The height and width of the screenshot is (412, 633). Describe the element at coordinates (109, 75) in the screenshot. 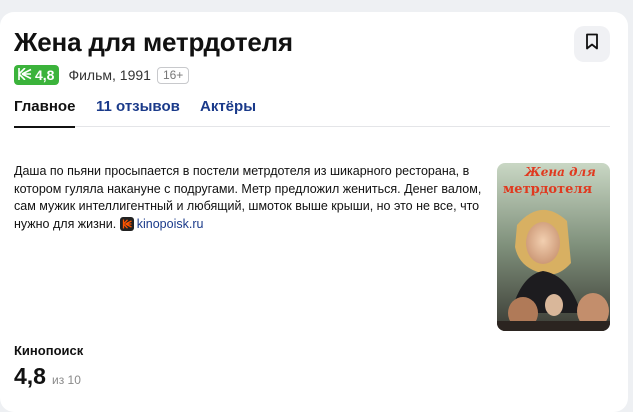

I see `movie-type-year: Фильм, 1991` at that location.